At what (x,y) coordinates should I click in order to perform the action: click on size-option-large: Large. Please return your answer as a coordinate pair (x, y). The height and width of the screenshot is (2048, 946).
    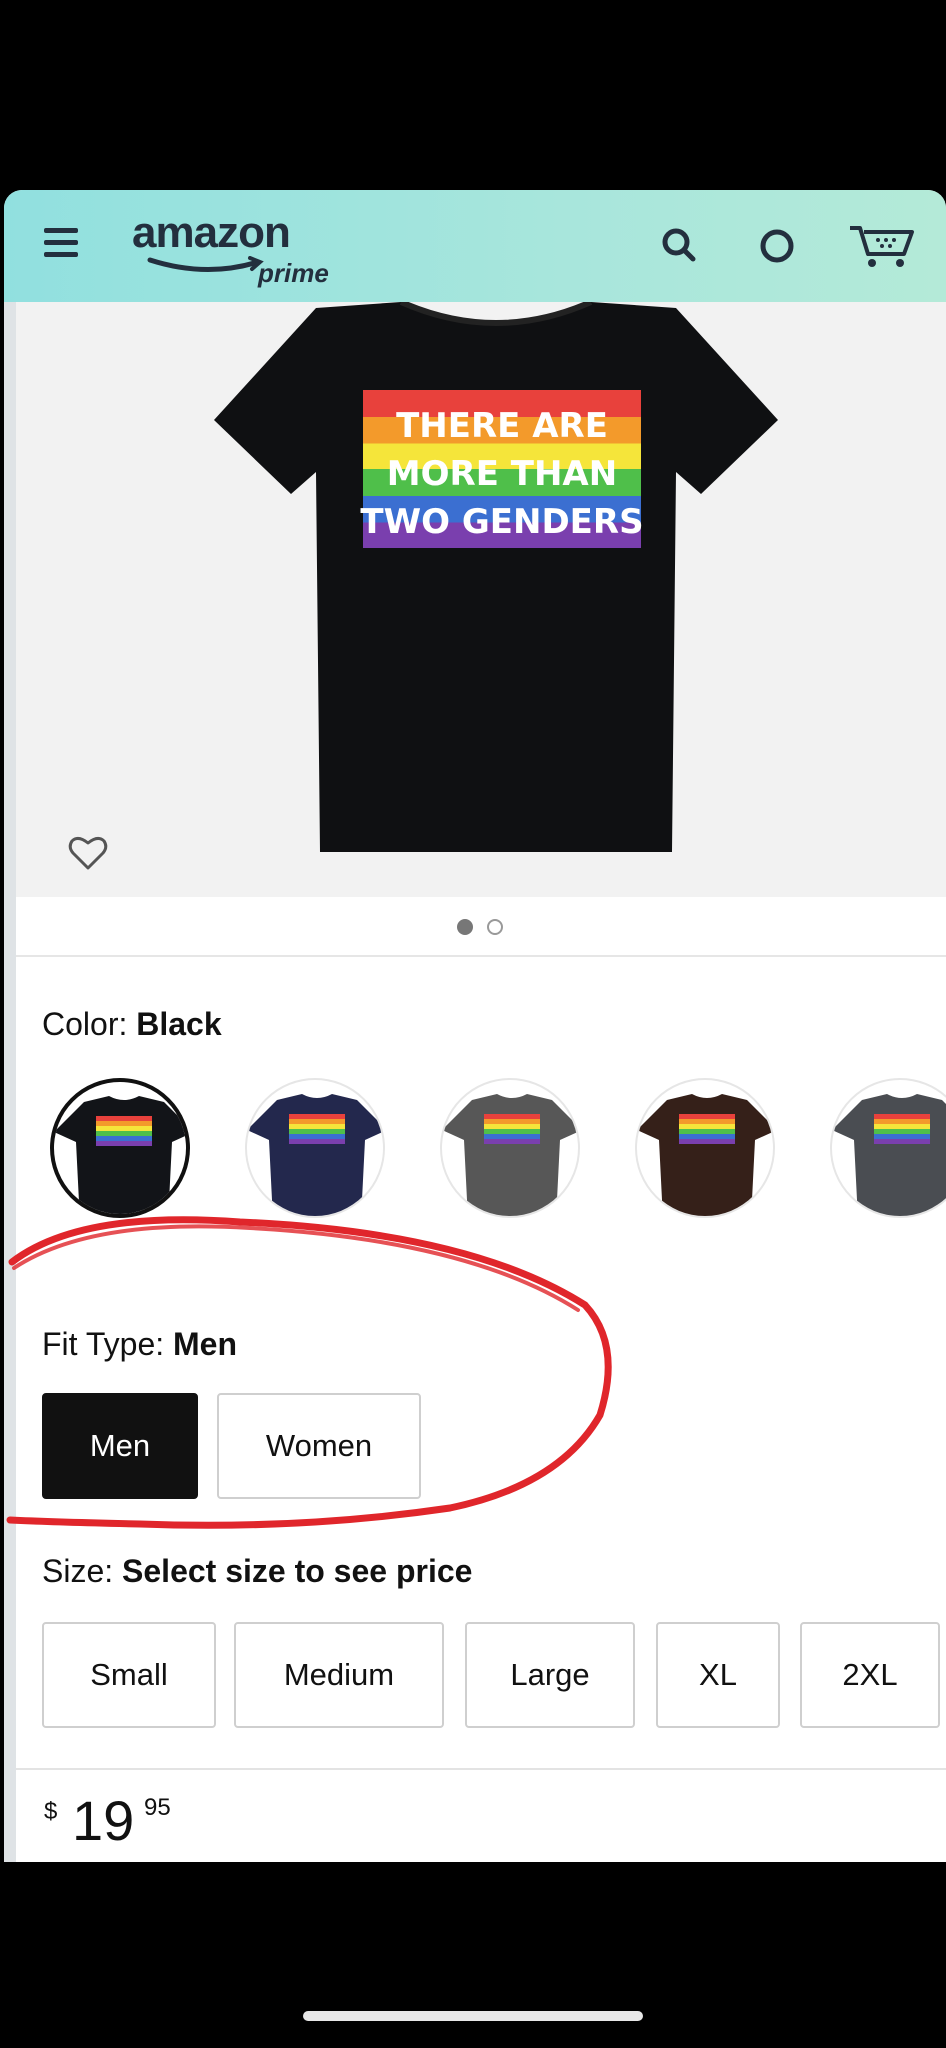
    Looking at the image, I should click on (550, 1675).